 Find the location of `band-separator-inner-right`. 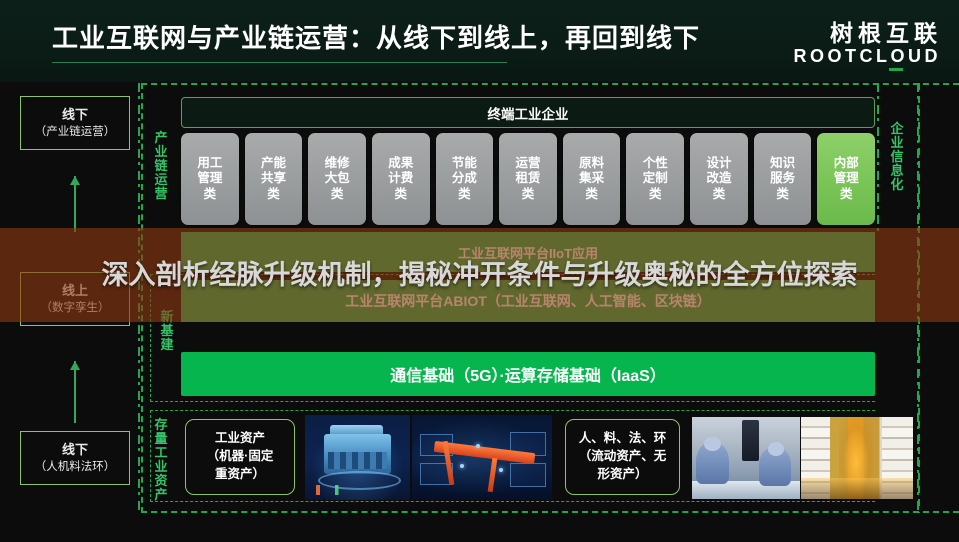

band-separator-inner-right is located at coordinates (878, 157).